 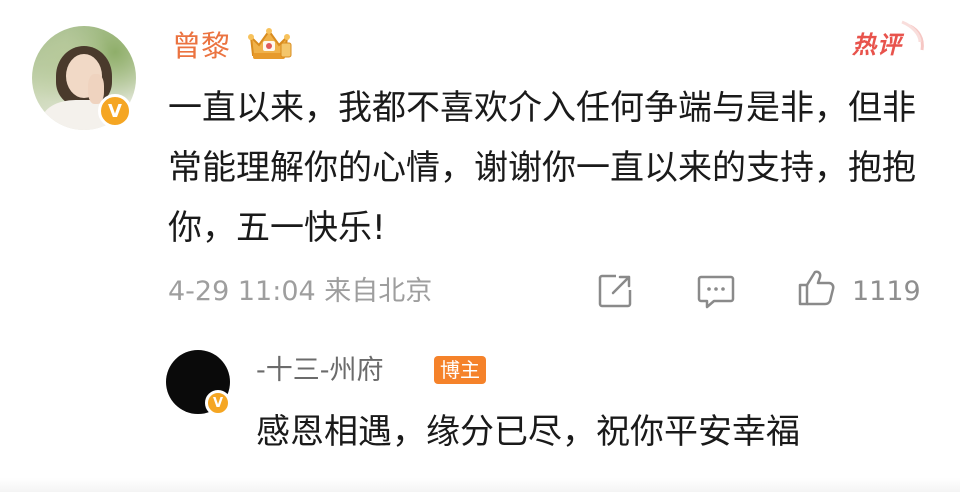 I want to click on like-count: 1119, so click(x=886, y=291).